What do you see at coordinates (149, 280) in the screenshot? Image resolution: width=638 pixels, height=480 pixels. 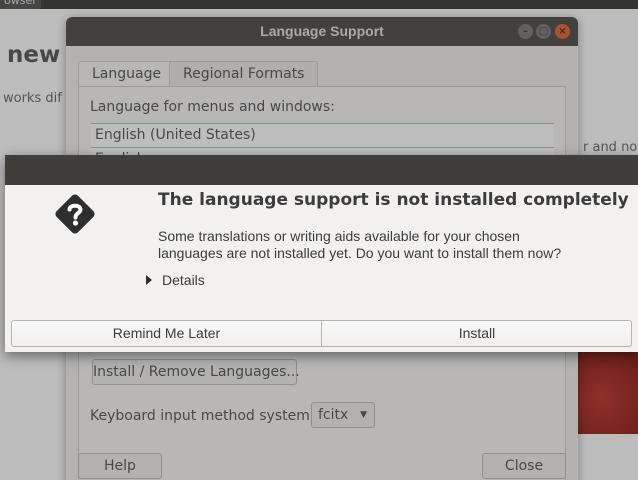 I see `expander-arrow-icon` at bounding box center [149, 280].